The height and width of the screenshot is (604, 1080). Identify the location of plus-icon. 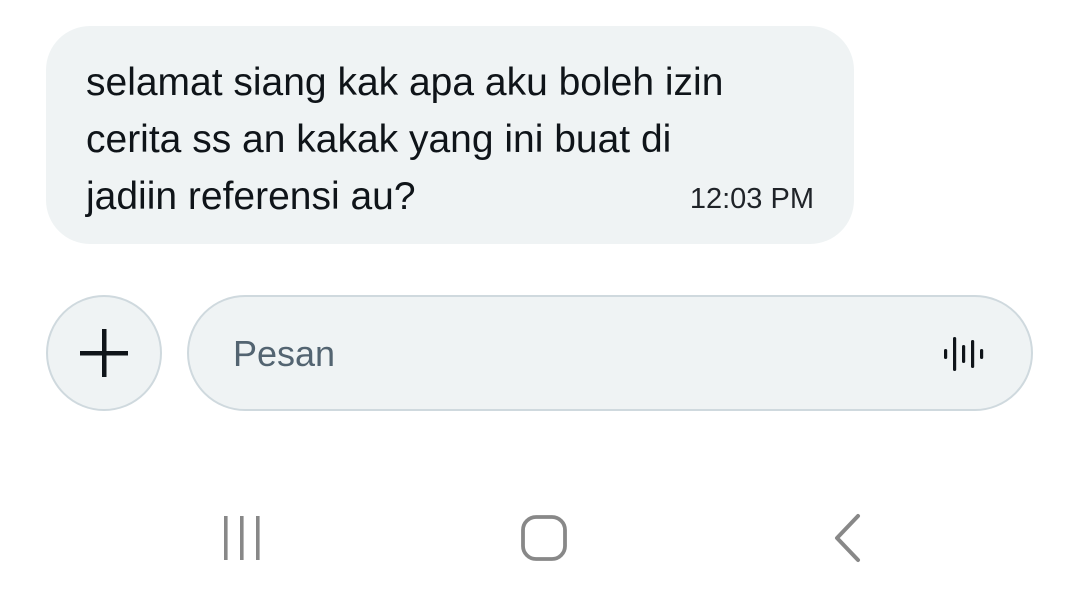
(104, 353).